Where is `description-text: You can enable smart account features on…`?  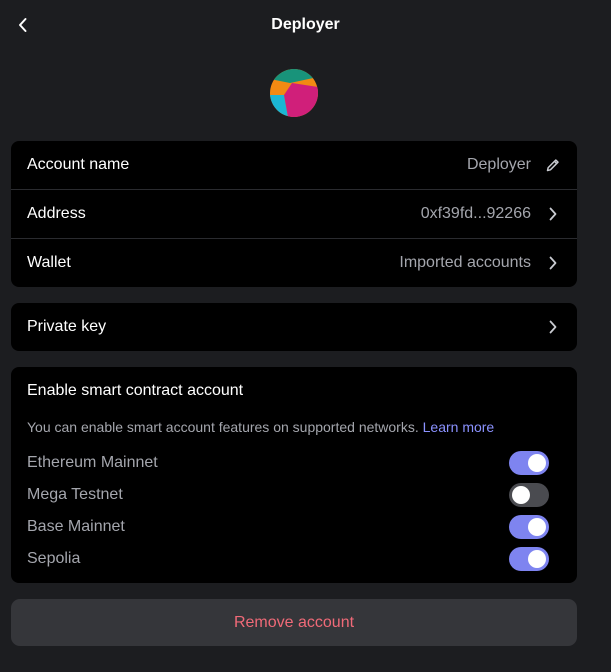 description-text: You can enable smart account features on… is located at coordinates (223, 427).